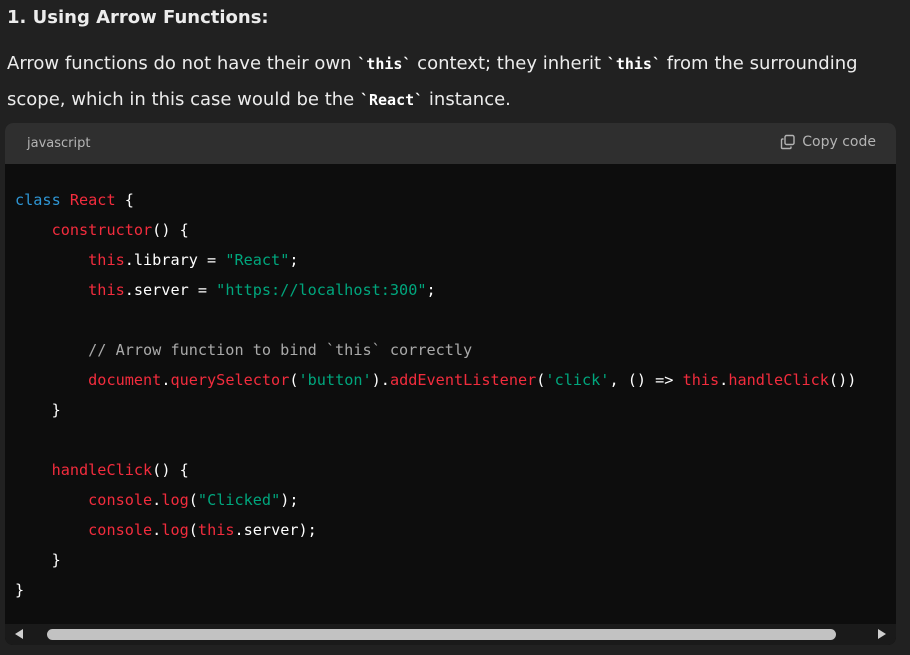  What do you see at coordinates (577, 380) in the screenshot?
I see `code-token-string: 'click'` at bounding box center [577, 380].